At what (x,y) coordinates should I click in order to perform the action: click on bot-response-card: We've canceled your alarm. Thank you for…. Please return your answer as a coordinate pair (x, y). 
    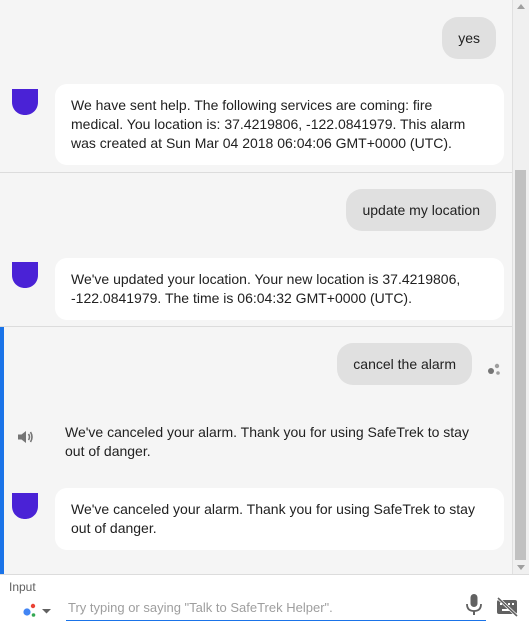
    Looking at the image, I should click on (279, 519).